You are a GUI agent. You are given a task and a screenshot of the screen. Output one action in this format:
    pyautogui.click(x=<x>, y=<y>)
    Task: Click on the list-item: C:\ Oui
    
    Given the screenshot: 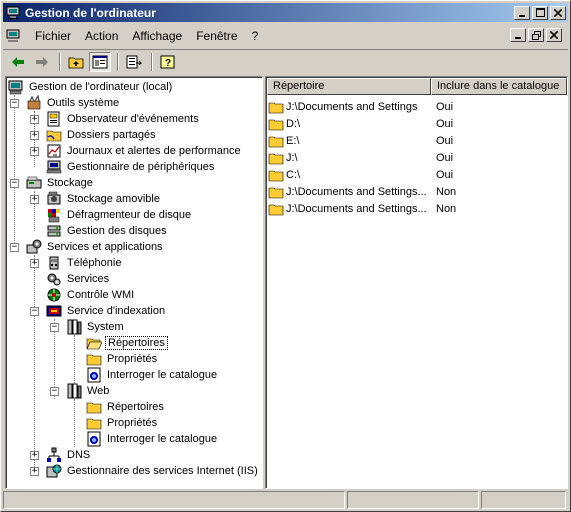 What is the action you would take?
    pyautogui.click(x=360, y=174)
    